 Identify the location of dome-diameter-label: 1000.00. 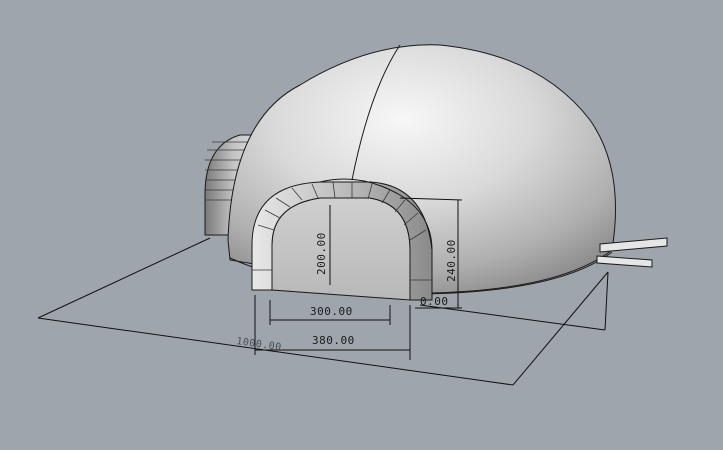
(259, 344).